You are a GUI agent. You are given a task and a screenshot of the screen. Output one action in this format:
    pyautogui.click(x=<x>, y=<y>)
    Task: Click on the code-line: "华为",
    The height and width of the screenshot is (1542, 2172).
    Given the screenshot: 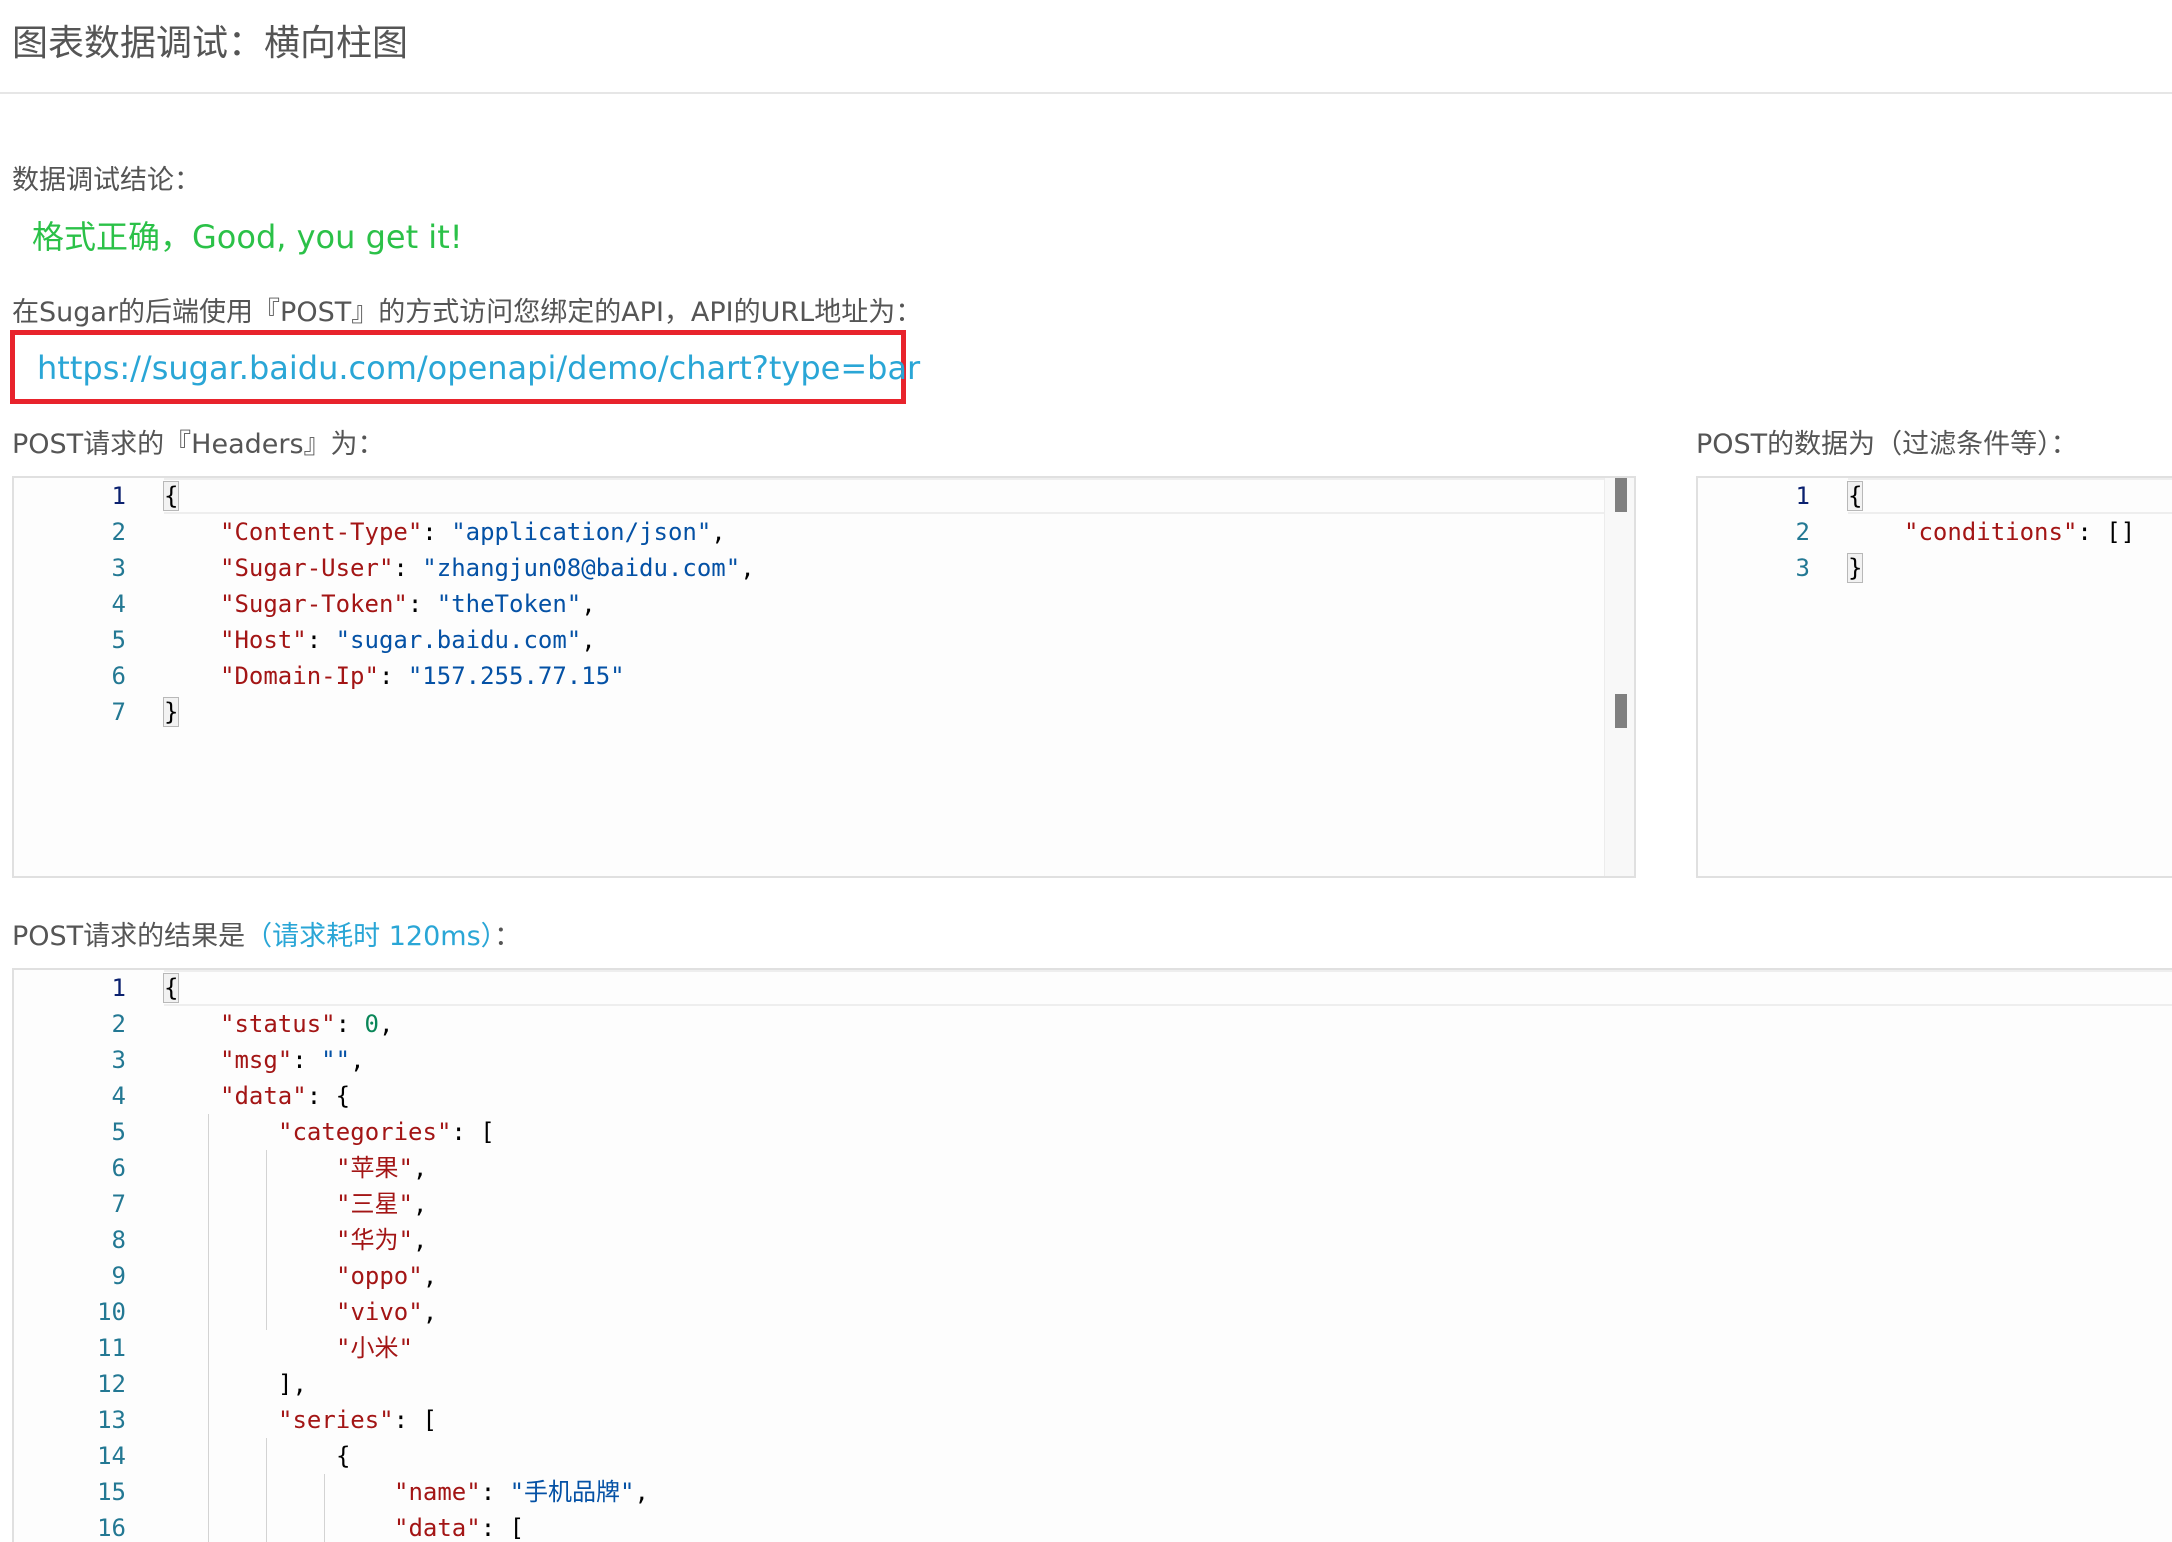 What is the action you would take?
    pyautogui.click(x=382, y=1240)
    